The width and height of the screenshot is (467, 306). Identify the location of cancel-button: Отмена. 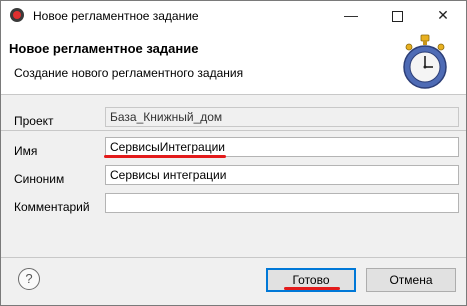
(411, 280).